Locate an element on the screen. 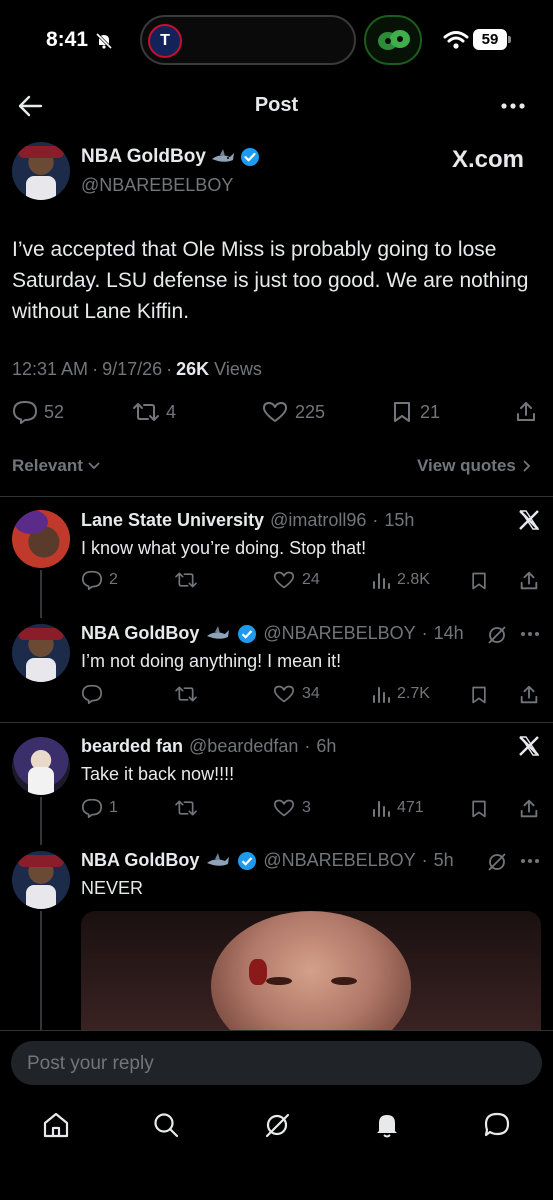  author-name-row: NBA GoldBoy is located at coordinates (170, 157).